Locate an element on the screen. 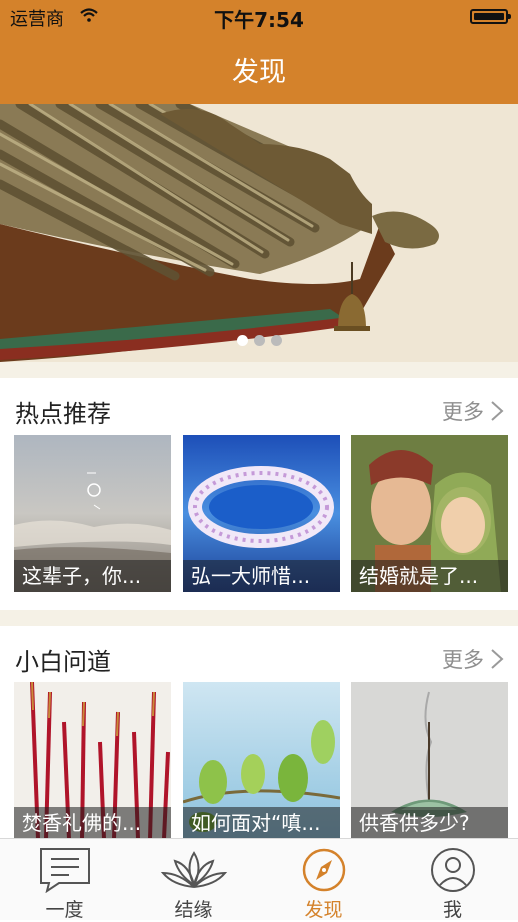 This screenshot has width=518, height=922. nav-header: 运营商 下午7:54 发现 is located at coordinates (259, 52).